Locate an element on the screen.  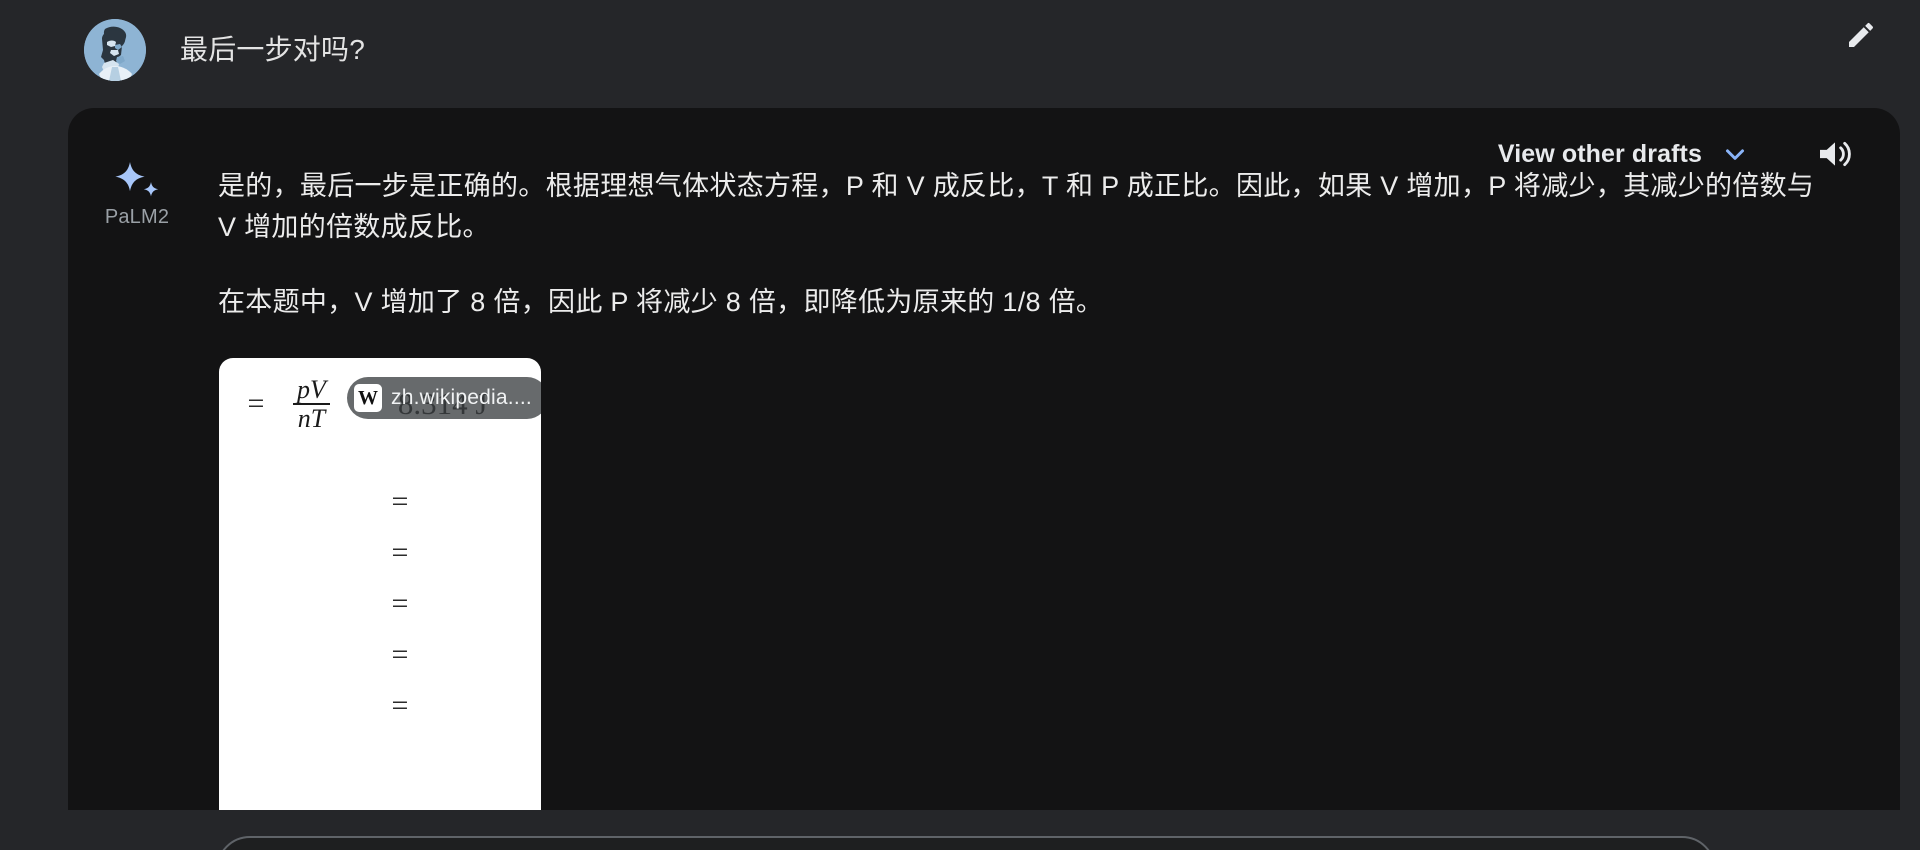
formula-row: = 1.98 is located at coordinates (455, 706).